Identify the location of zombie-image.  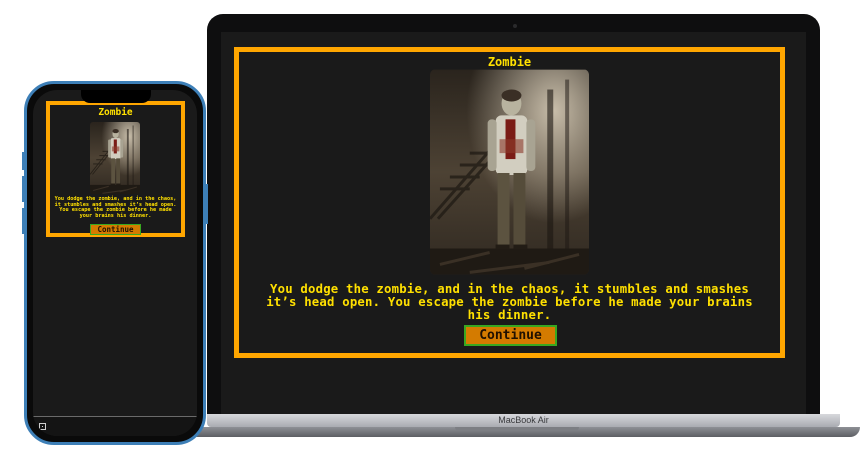
(509, 172).